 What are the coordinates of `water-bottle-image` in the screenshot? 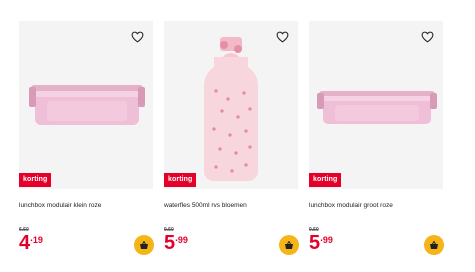 It's located at (231, 109).